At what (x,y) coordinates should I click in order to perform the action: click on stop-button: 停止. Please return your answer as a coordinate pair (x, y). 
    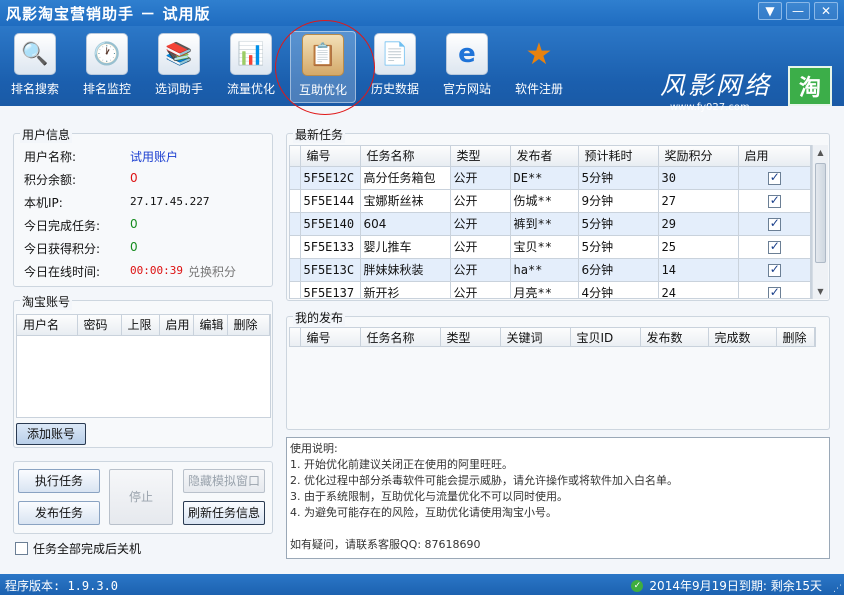
    Looking at the image, I should click on (141, 497).